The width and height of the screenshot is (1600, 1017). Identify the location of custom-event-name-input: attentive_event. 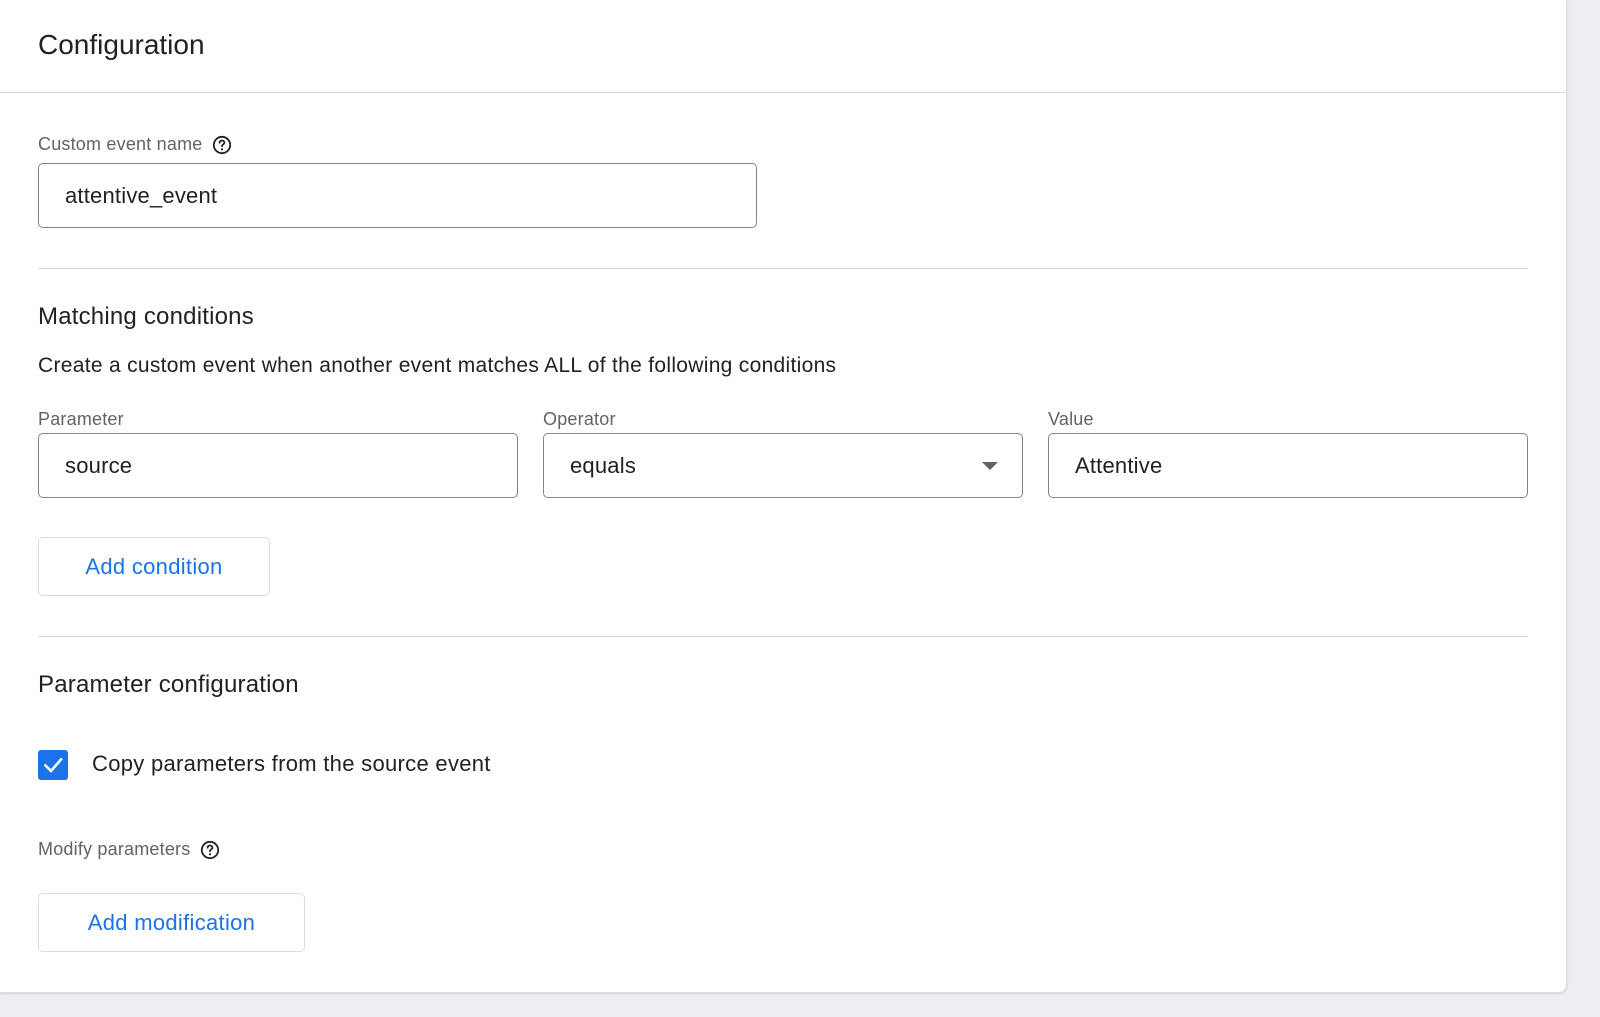
(397, 195).